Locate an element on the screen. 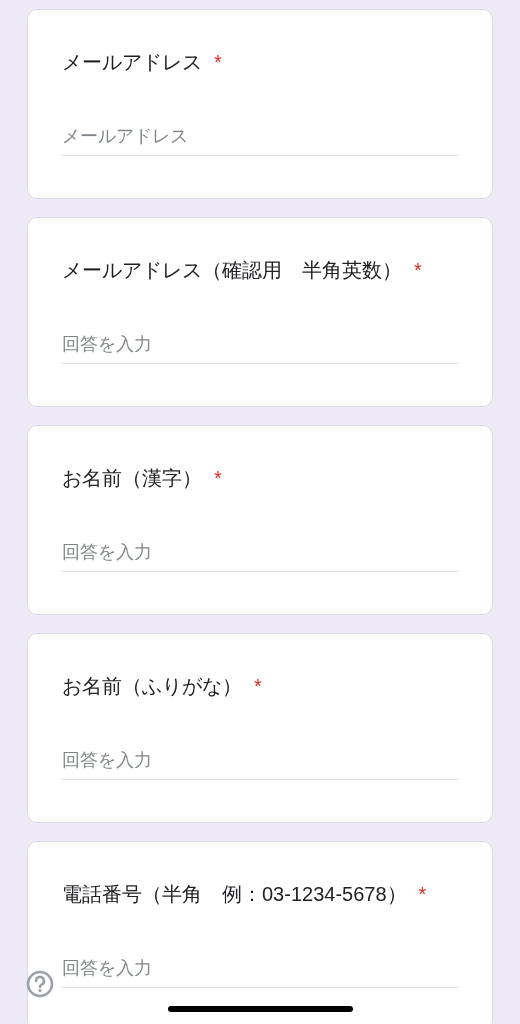  question-title: 電話番号（半角 例：03-1234-5678） is located at coordinates (234, 894).